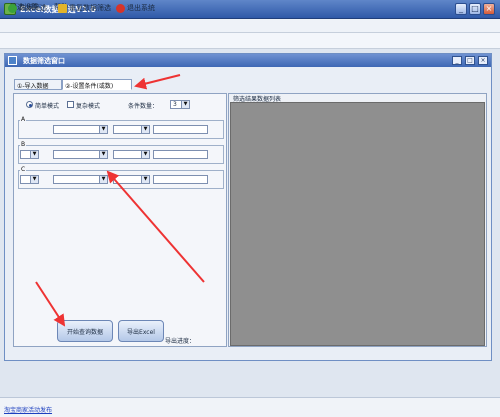 The height and width of the screenshot is (417, 500). What do you see at coordinates (50, 304) in the screenshot?
I see `arrow-to-start-button` at bounding box center [50, 304].